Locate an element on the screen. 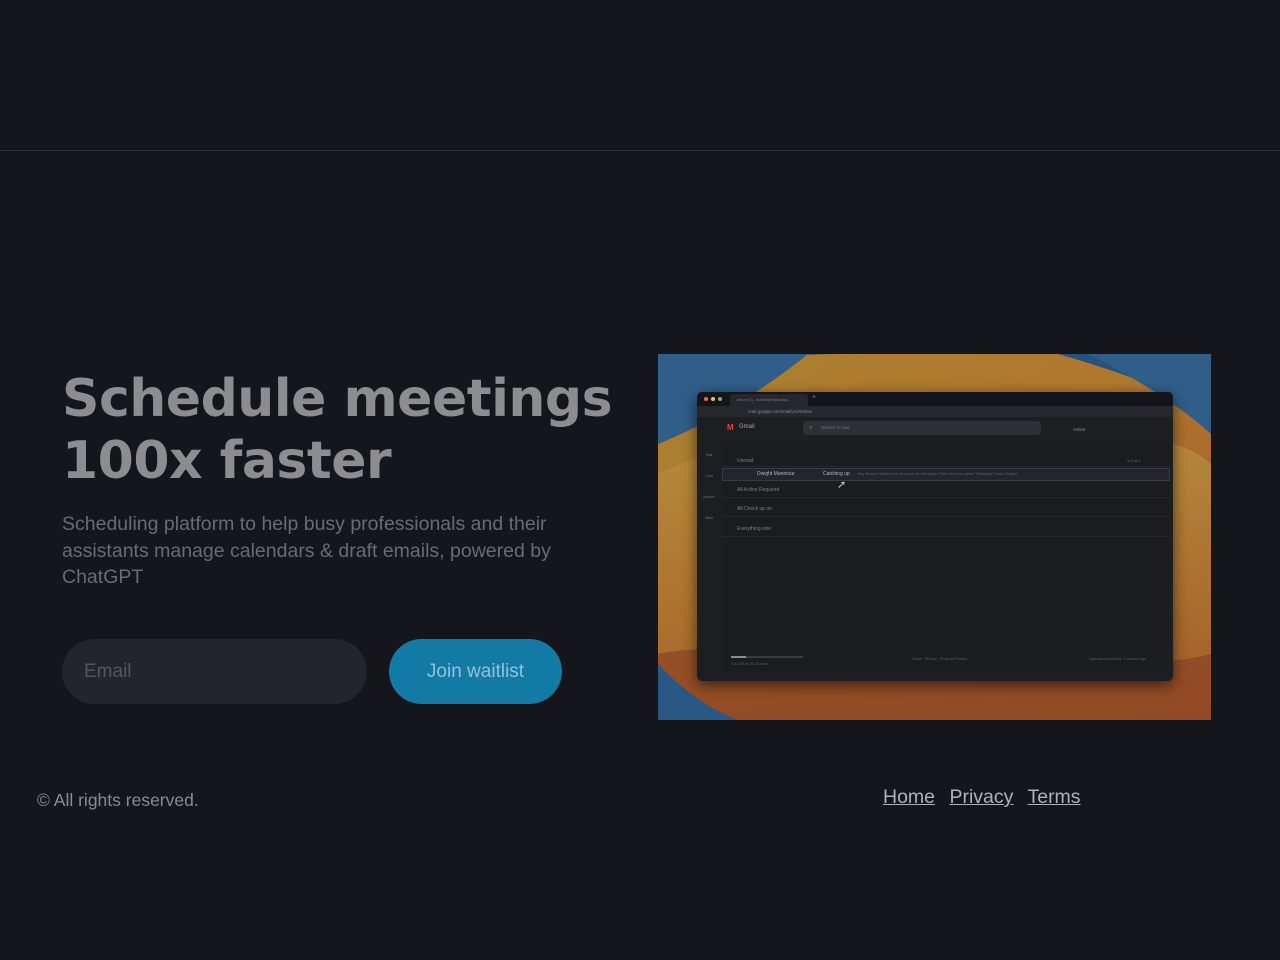 Image resolution: width=1280 pixels, height=960 pixels. email-field is located at coordinates (214, 671).